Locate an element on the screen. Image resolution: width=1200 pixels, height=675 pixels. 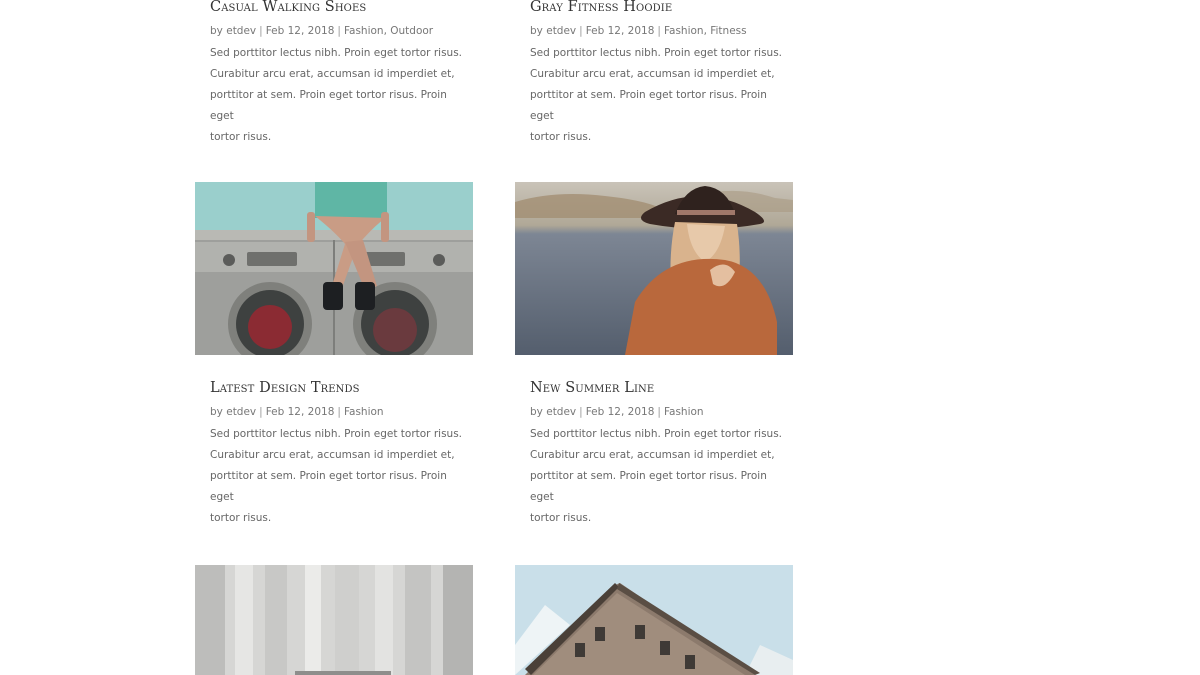
post-meta: by etdev | Feb 12, 2018 | Fashion, Outdoor is located at coordinates (334, 31).